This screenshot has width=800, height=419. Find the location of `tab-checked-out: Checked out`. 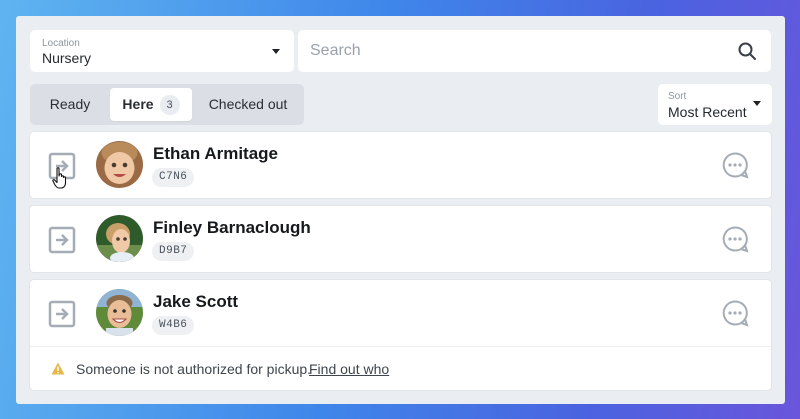

tab-checked-out: Checked out is located at coordinates (248, 104).